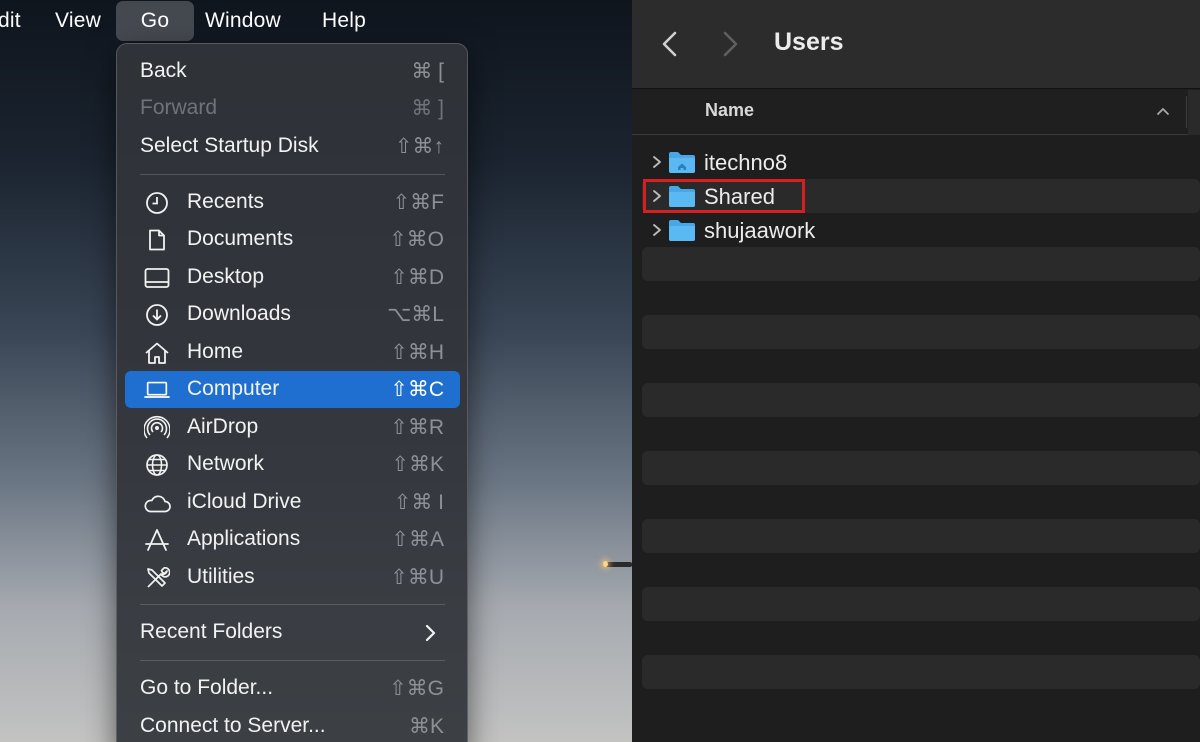 This screenshot has width=1200, height=742. What do you see at coordinates (760, 230) in the screenshot?
I see `folder-name: shujaawork` at bounding box center [760, 230].